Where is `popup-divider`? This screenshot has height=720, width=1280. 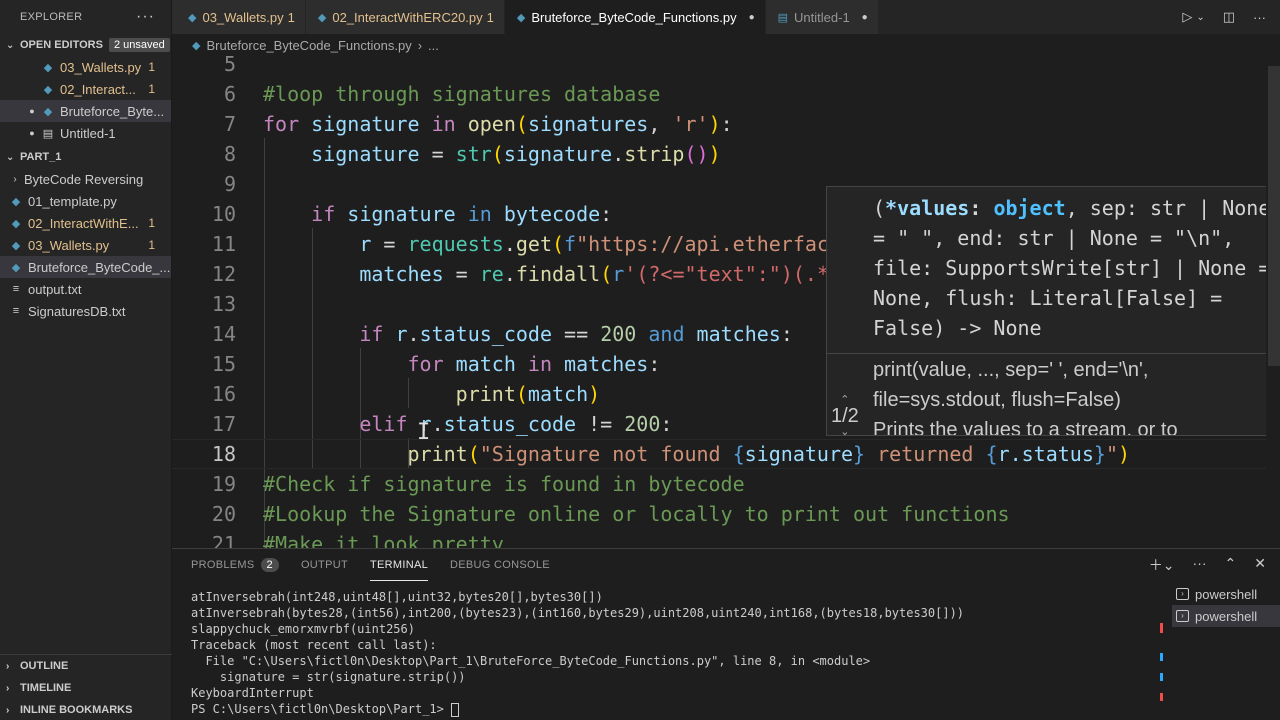 popup-divider is located at coordinates (1053, 353).